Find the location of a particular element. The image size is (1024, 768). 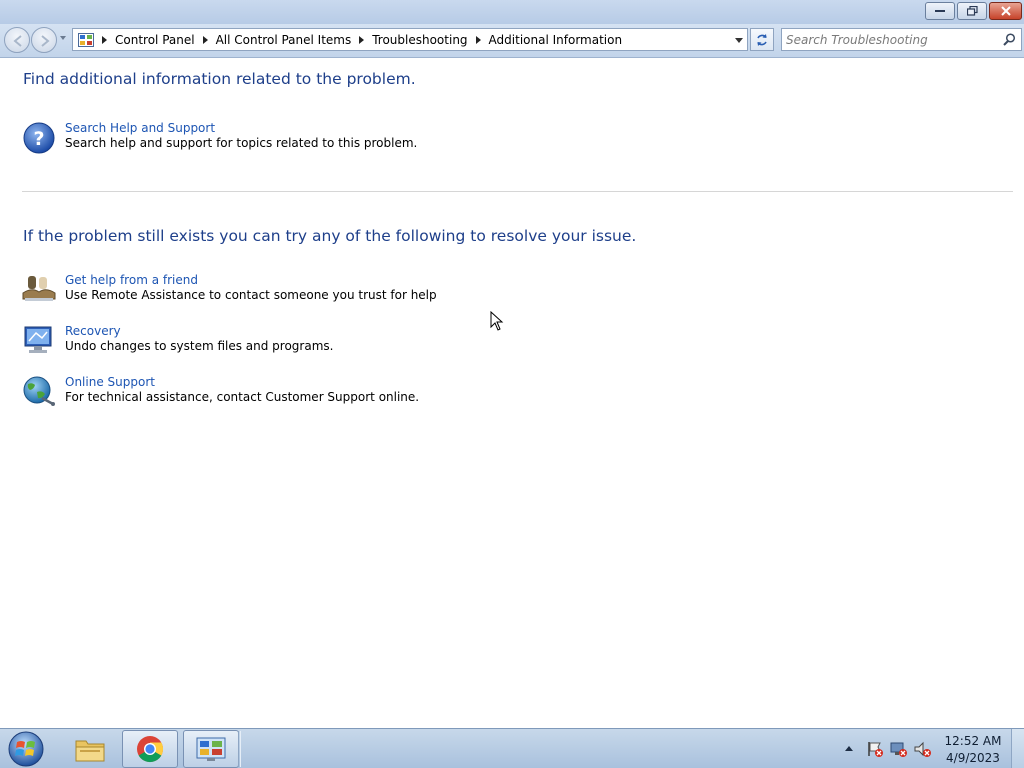

get-help-from-friend-link: Get help from a friend is located at coordinates (131, 280).